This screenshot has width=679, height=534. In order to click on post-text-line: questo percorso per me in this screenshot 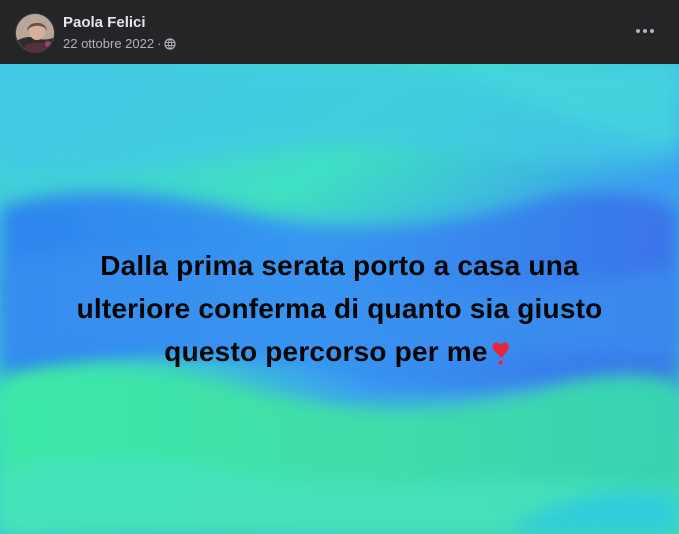, I will do `click(326, 351)`.